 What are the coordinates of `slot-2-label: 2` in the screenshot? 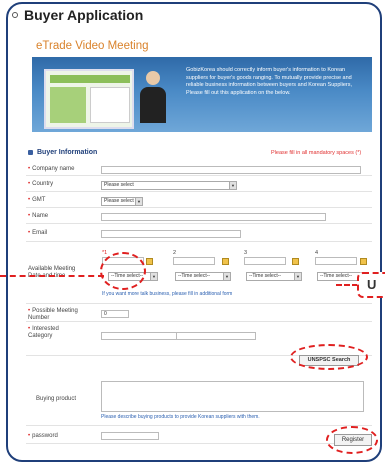 It's located at (175, 253).